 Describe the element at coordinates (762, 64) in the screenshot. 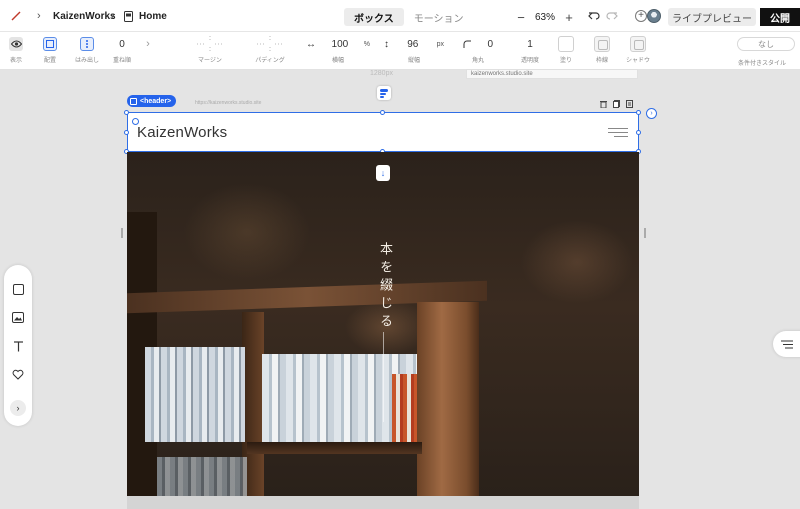

I see `conditional-style-label: 条件付きスタイル` at that location.